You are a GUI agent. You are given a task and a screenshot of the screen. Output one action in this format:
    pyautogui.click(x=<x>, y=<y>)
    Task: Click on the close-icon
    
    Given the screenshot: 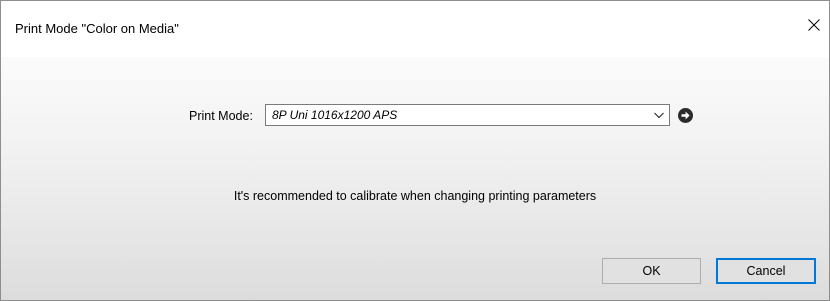 What is the action you would take?
    pyautogui.click(x=814, y=25)
    